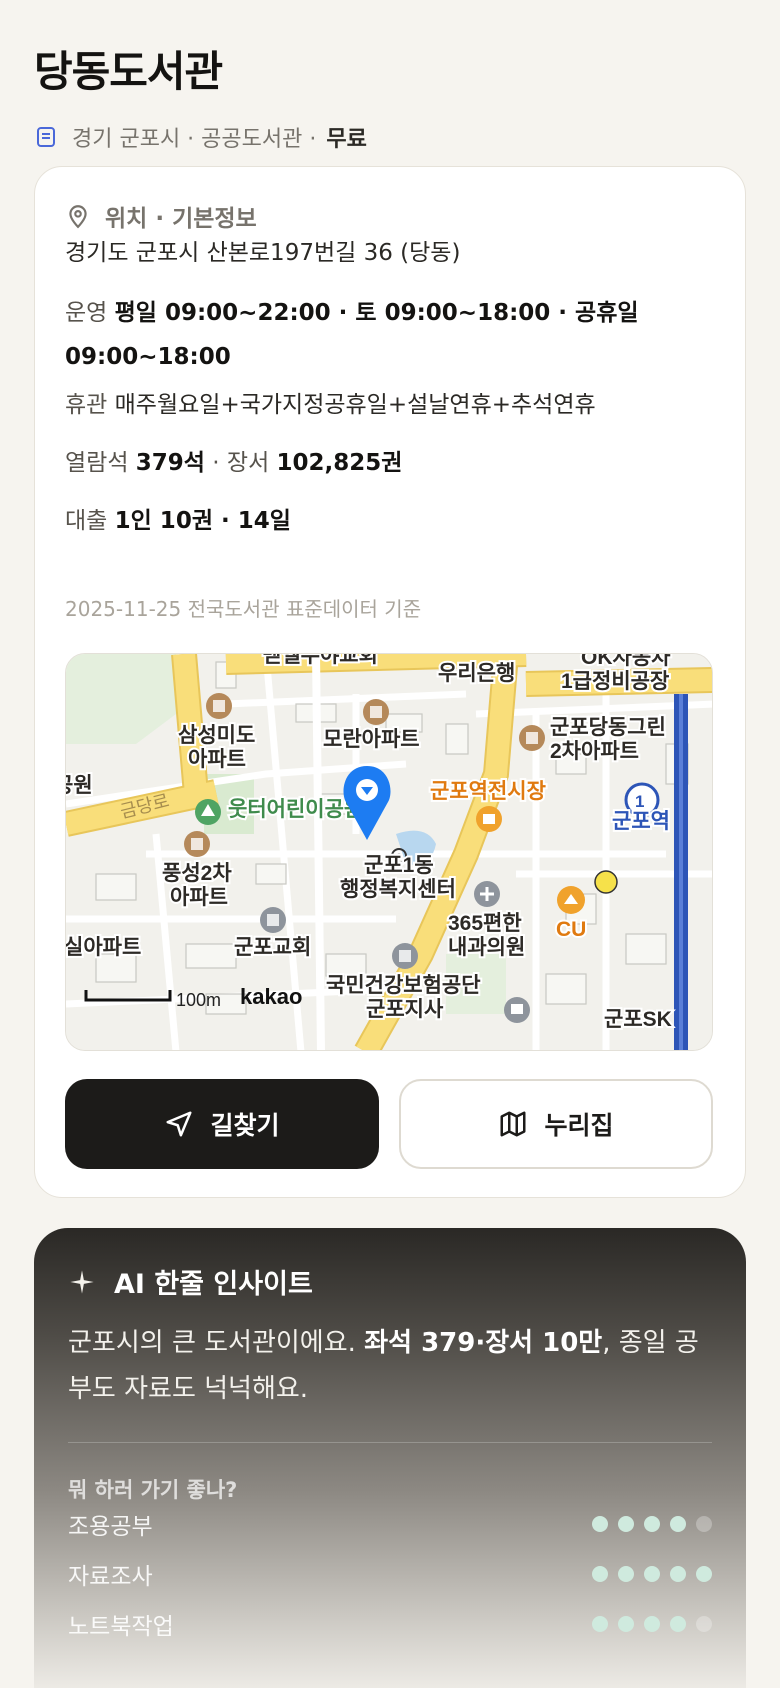  Describe the element at coordinates (97, 463) in the screenshot. I see `seats-label: 열람석` at that location.